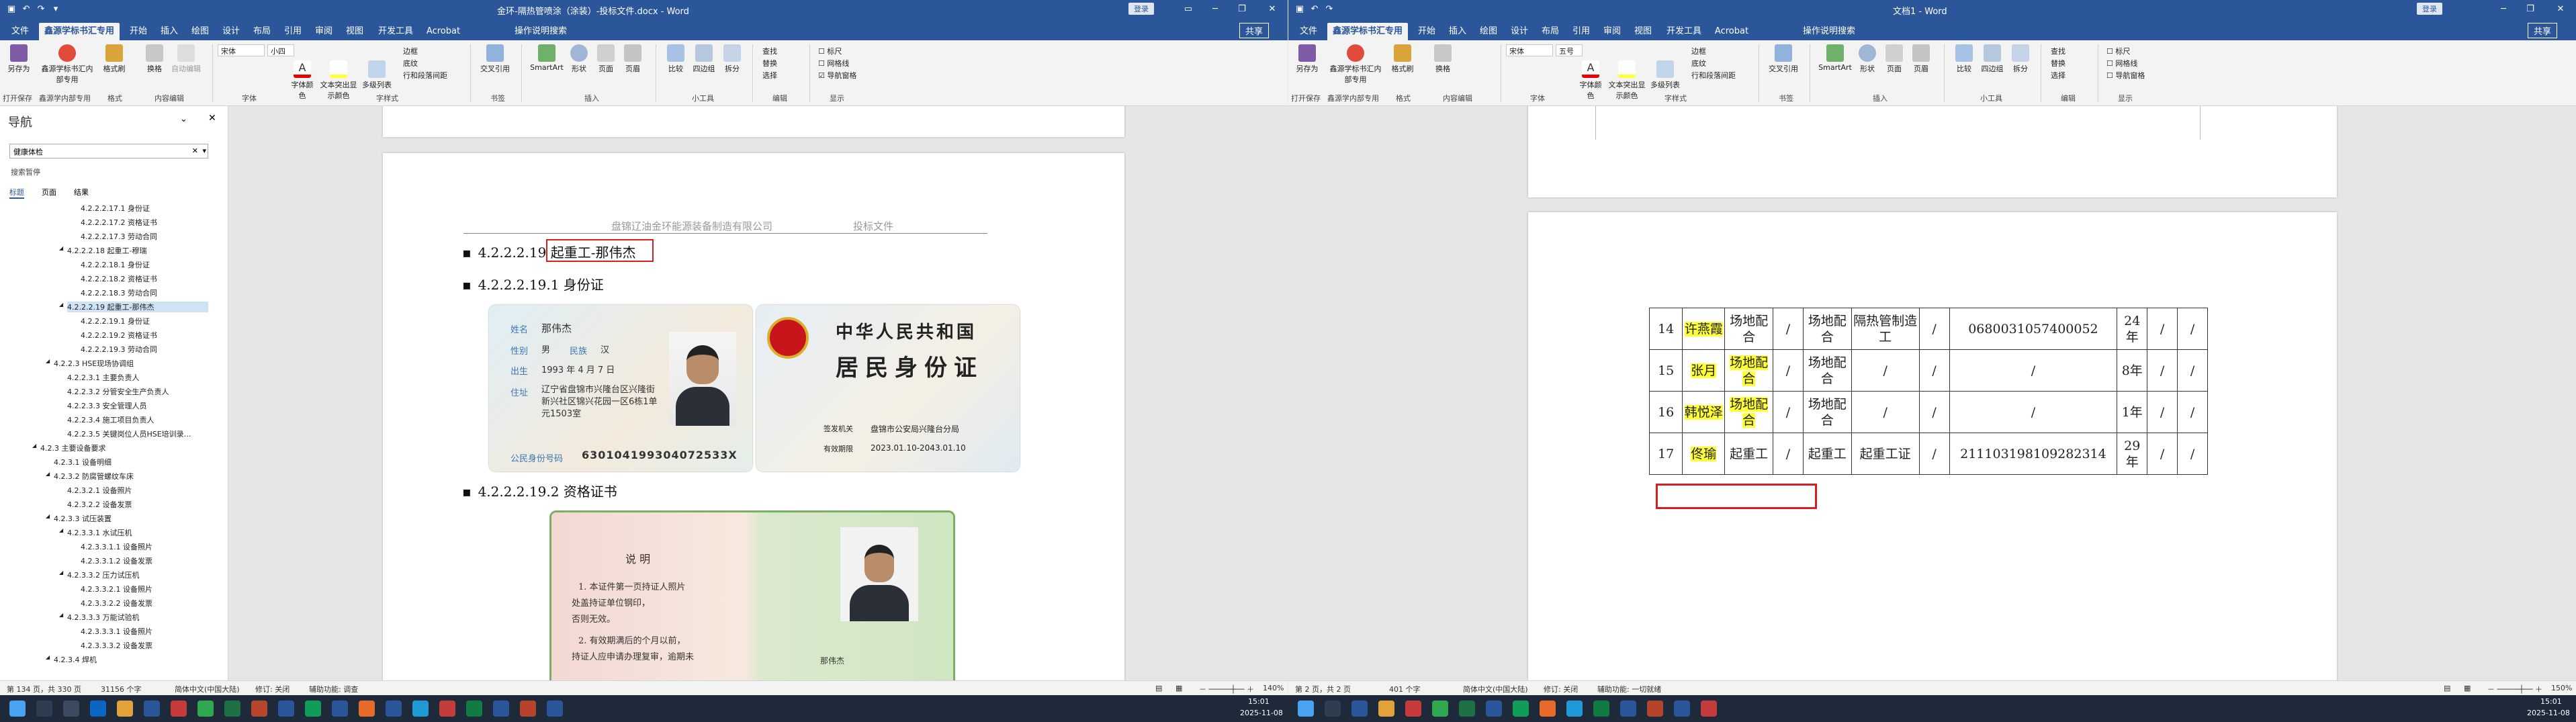 This screenshot has width=2576, height=722. Describe the element at coordinates (201, 32) in the screenshot. I see `tab-draw: 绘图` at that location.